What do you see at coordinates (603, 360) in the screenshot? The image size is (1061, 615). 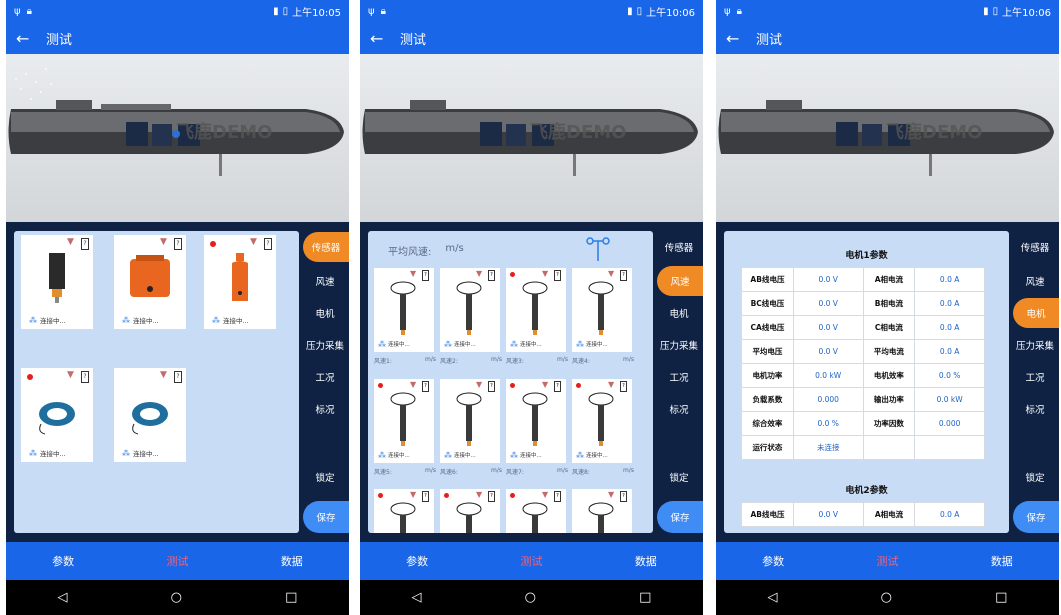 I see `wind-label-4: 风速4: m/s` at bounding box center [603, 360].